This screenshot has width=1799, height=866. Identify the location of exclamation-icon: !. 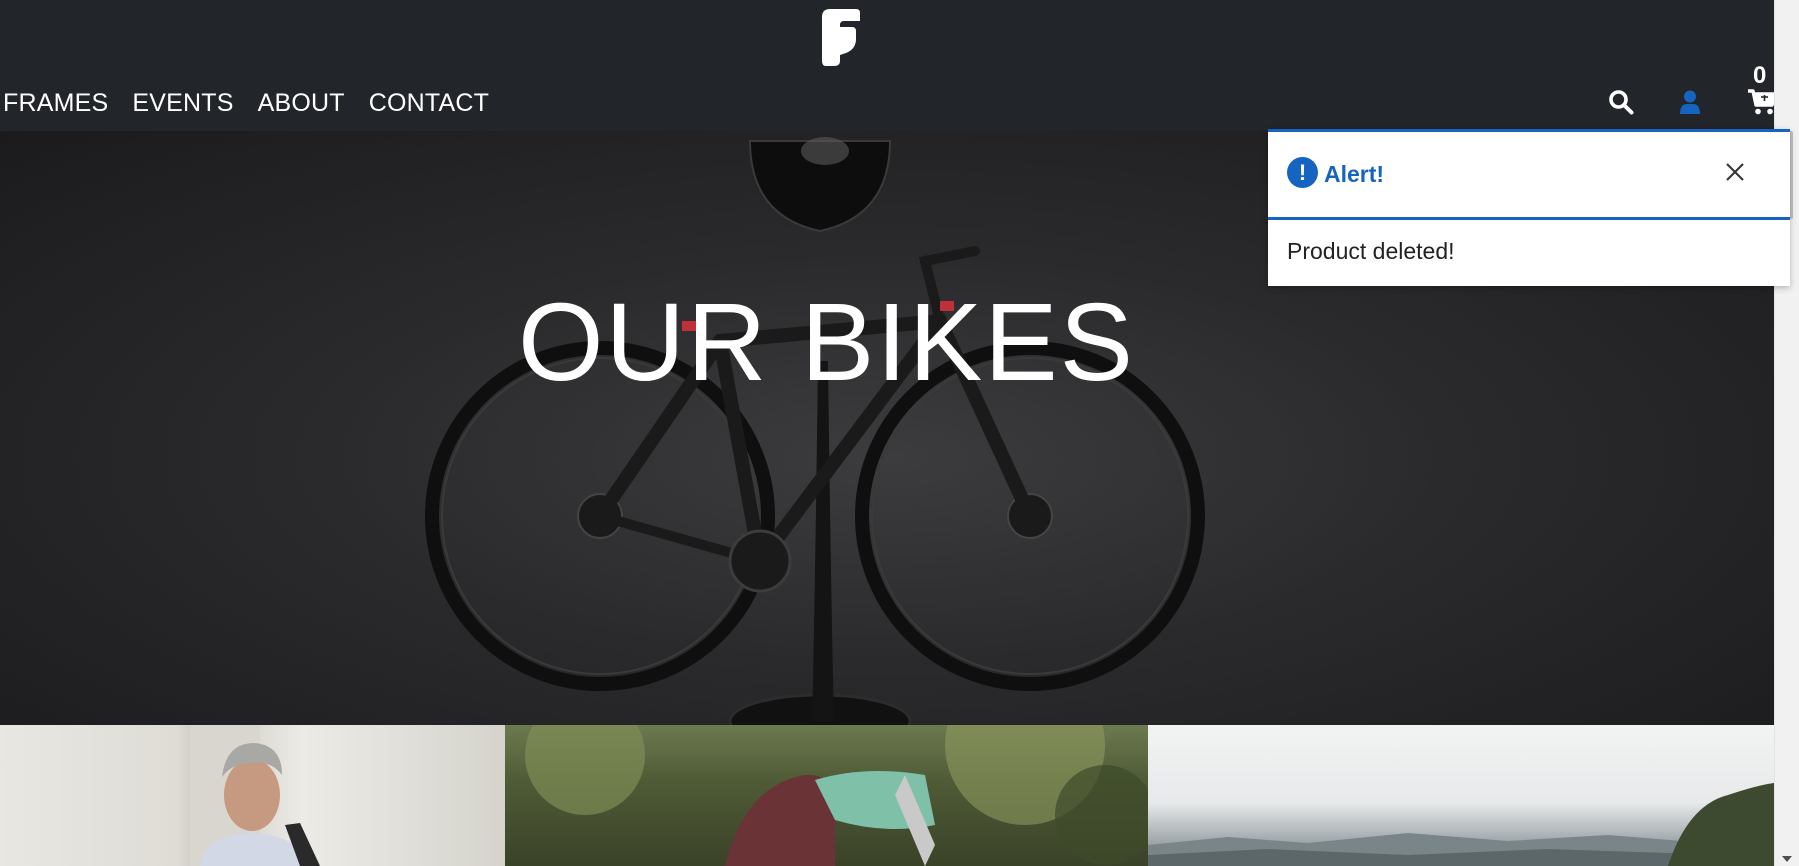
(1302, 172).